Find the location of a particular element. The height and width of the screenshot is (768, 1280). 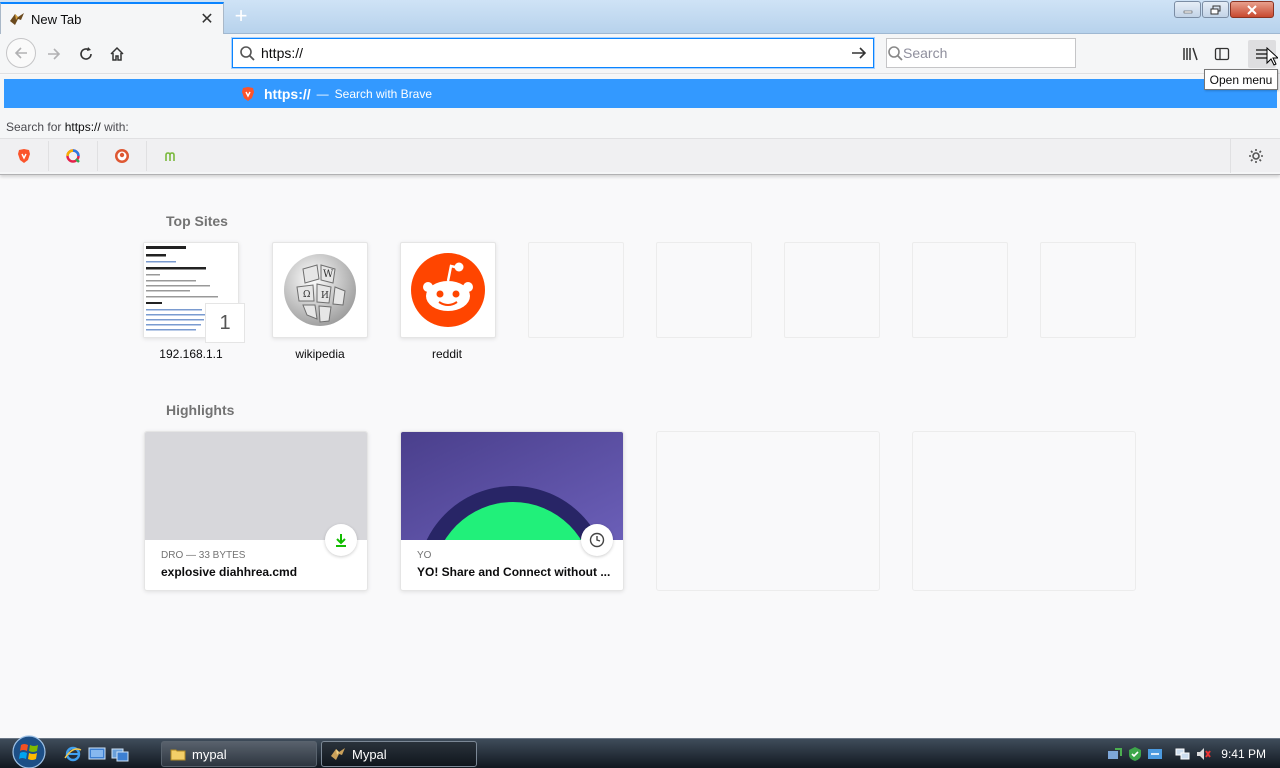

taskbar-item-mypal-browser: Mypal is located at coordinates (399, 754).